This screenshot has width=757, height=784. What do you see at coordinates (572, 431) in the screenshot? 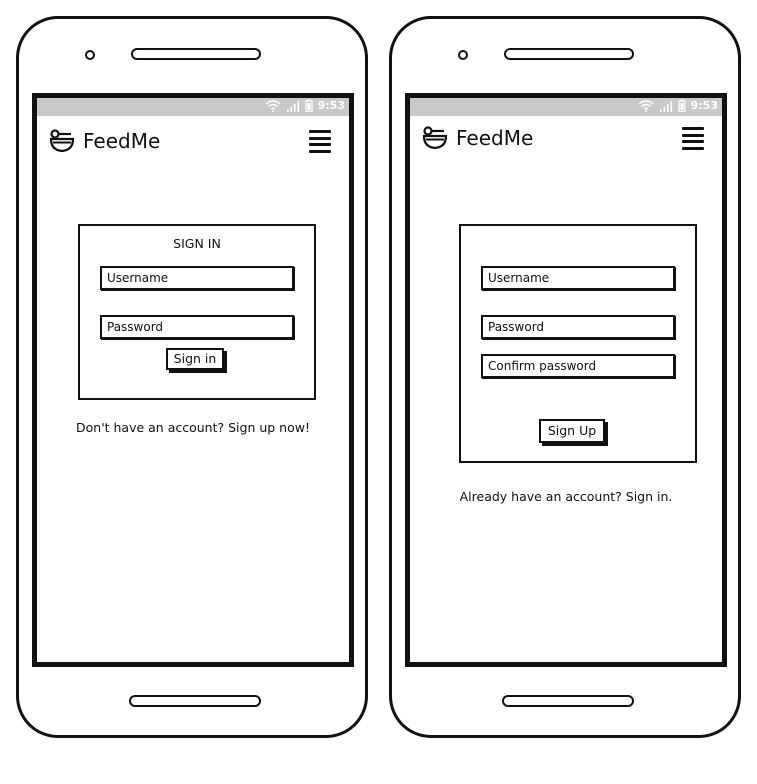
I see `signup-button: Sign Up` at bounding box center [572, 431].